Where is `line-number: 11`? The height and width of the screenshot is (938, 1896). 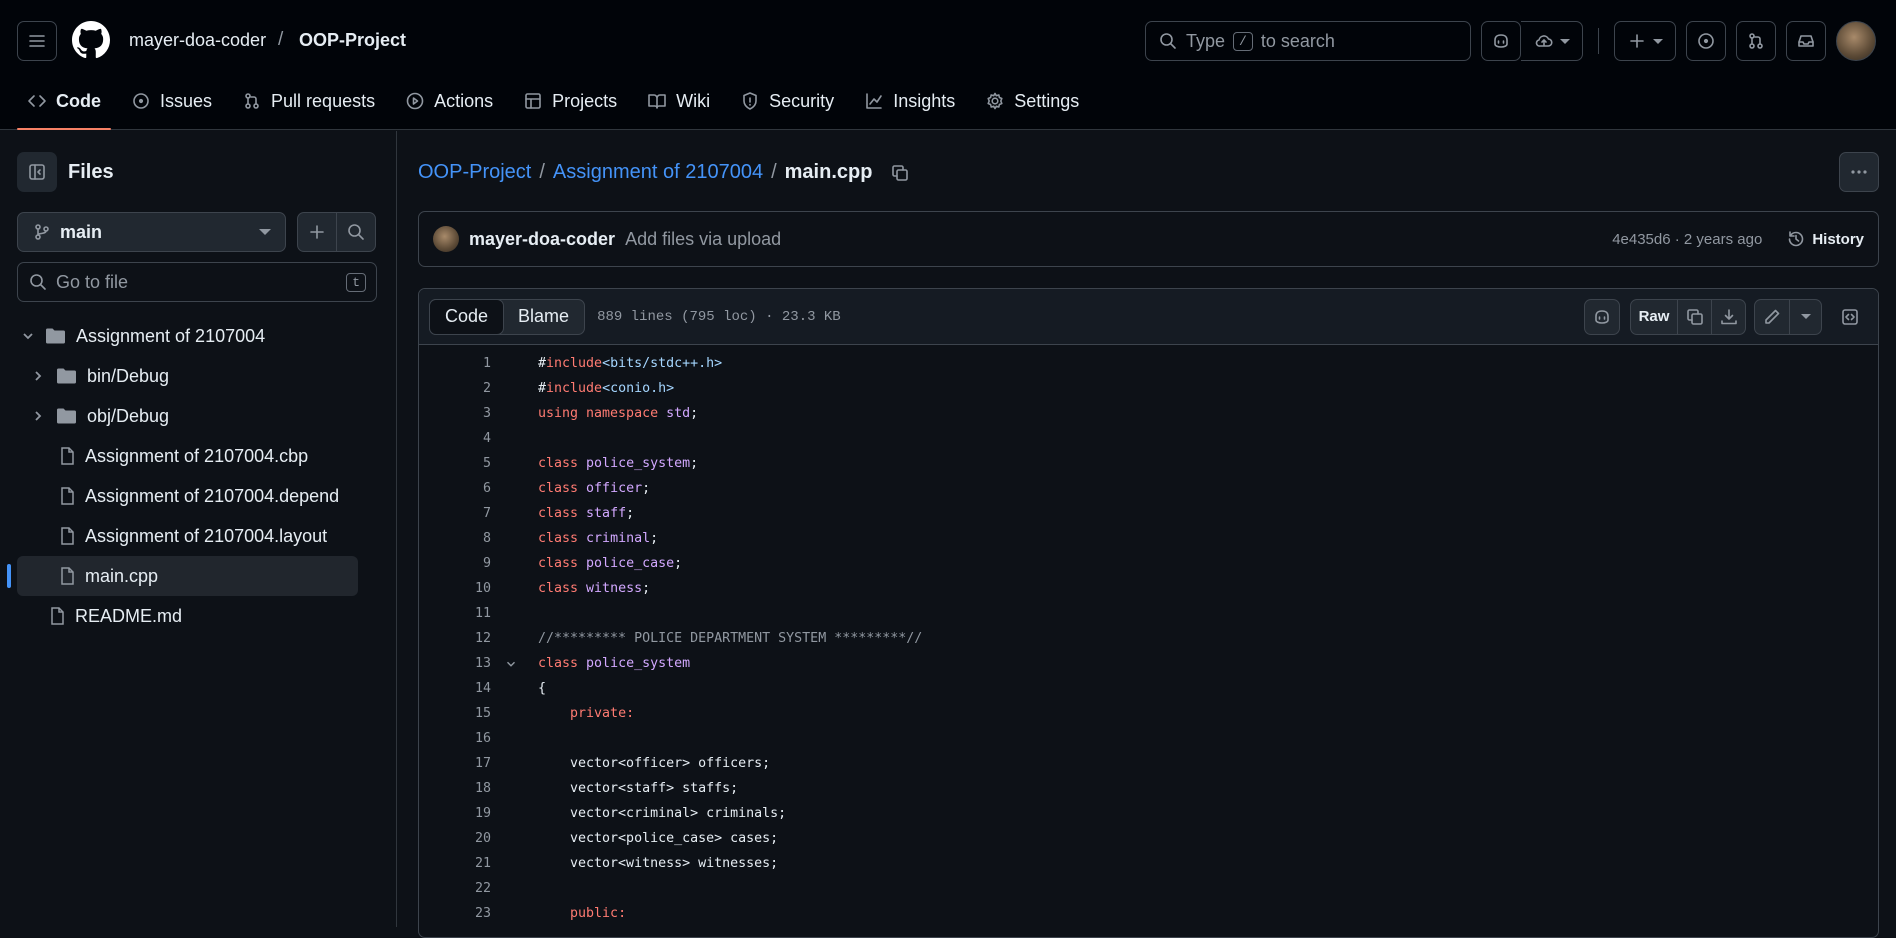 line-number: 11 is located at coordinates (455, 613).